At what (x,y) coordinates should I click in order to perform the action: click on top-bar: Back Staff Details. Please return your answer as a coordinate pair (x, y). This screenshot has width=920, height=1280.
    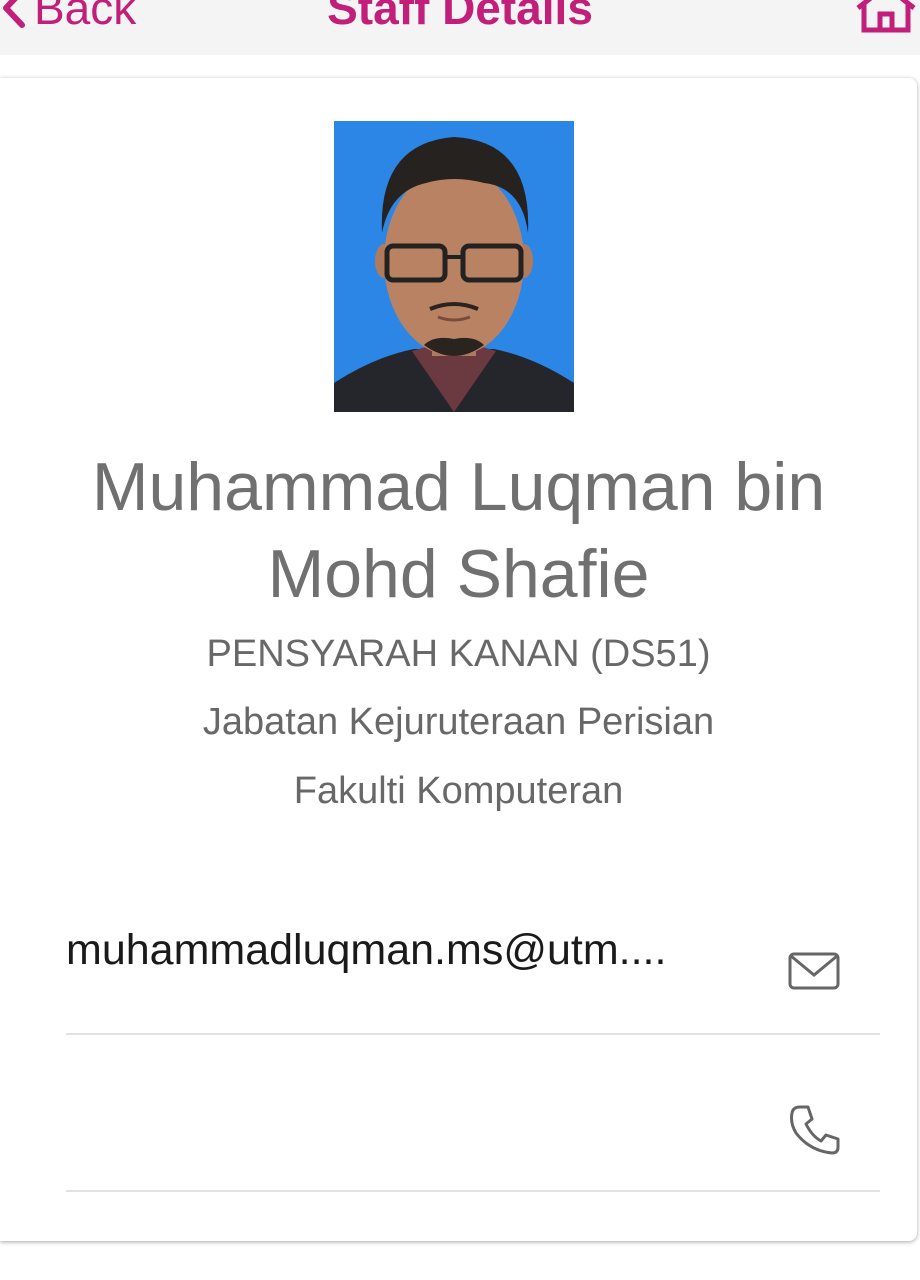
    Looking at the image, I should click on (460, 27).